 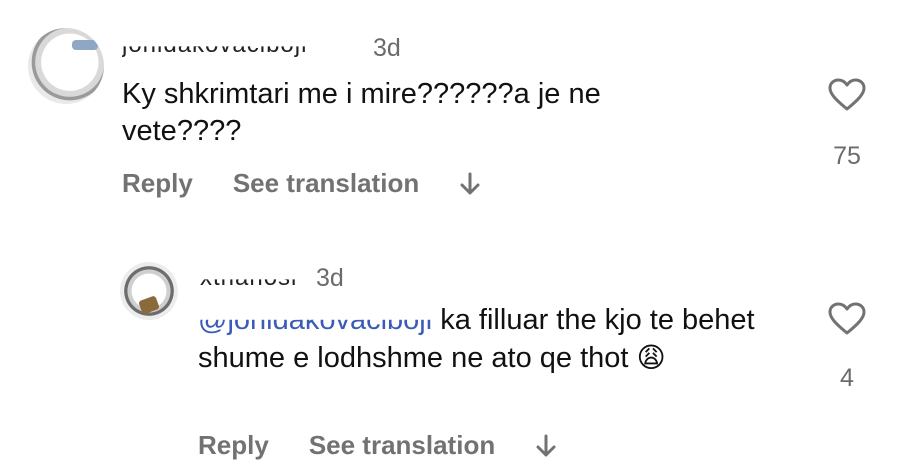 What do you see at coordinates (847, 124) in the screenshot?
I see `like-group: 75` at bounding box center [847, 124].